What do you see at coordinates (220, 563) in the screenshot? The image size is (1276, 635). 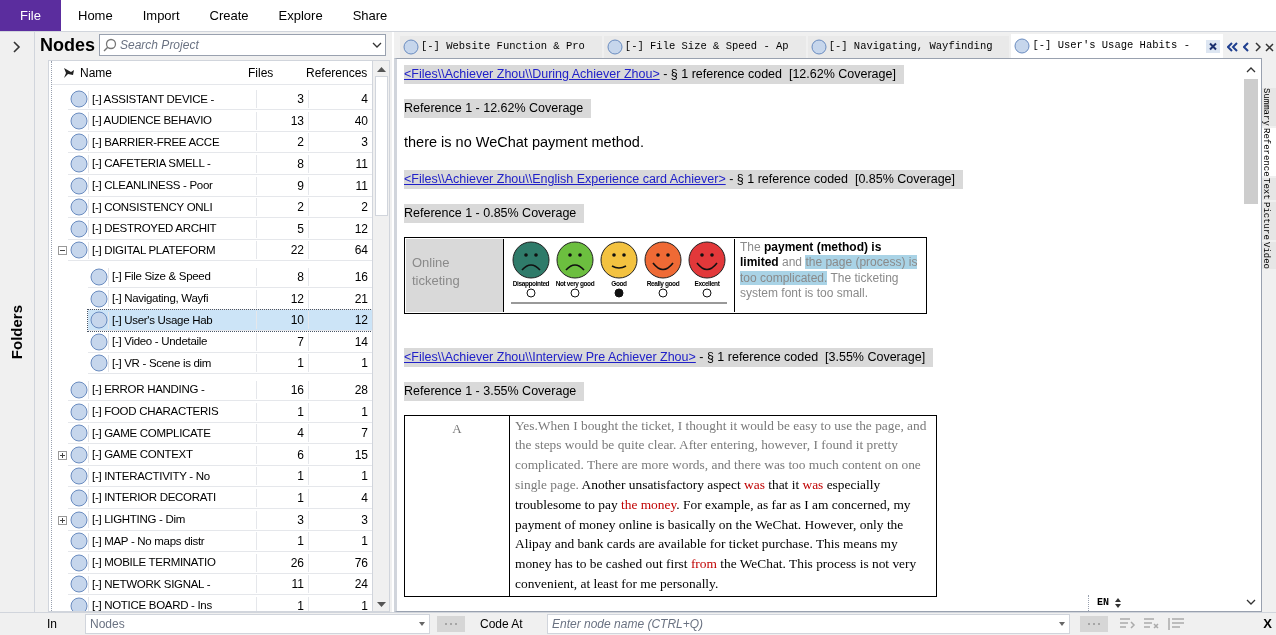 I see `tree-row: [-] MOBILE TERMINATIO 26 76` at bounding box center [220, 563].